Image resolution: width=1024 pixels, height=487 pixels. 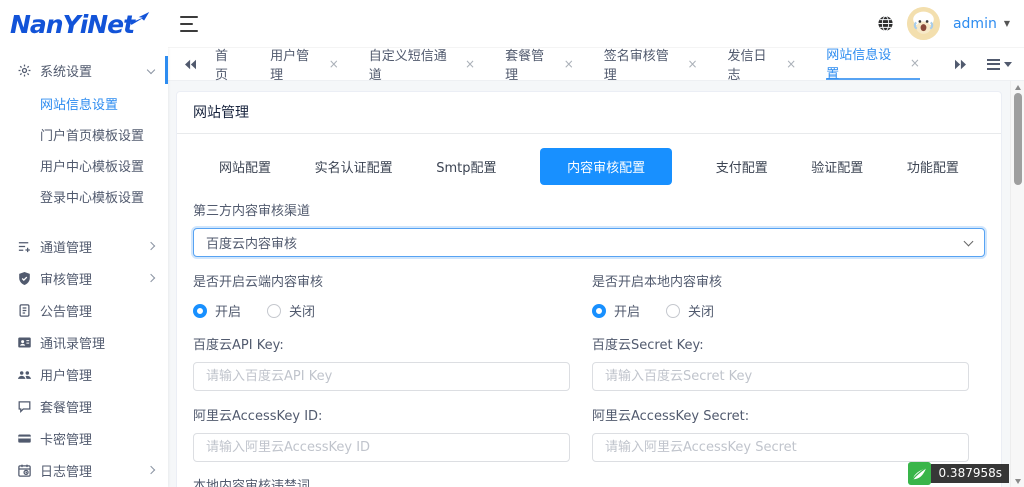 I want to click on avatar, so click(x=923, y=23).